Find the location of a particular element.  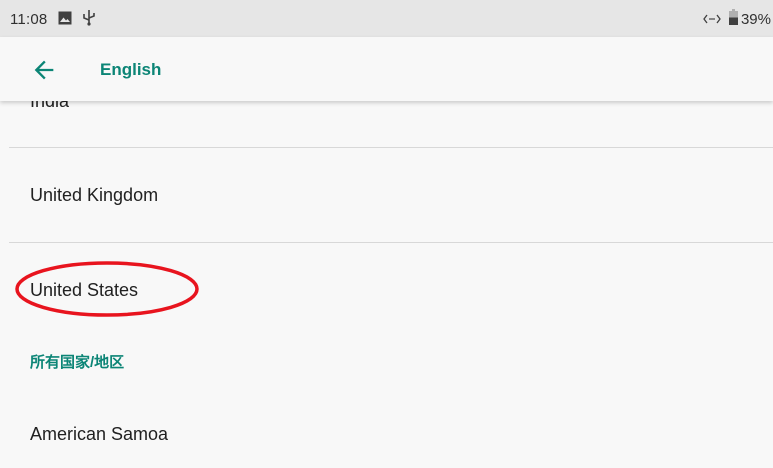

battery-icon is located at coordinates (733, 19).